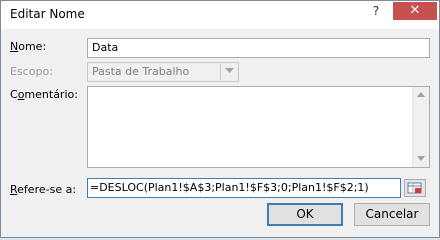 This screenshot has width=440, height=240. What do you see at coordinates (392, 214) in the screenshot?
I see `cancel-button: Cancelar` at bounding box center [392, 214].